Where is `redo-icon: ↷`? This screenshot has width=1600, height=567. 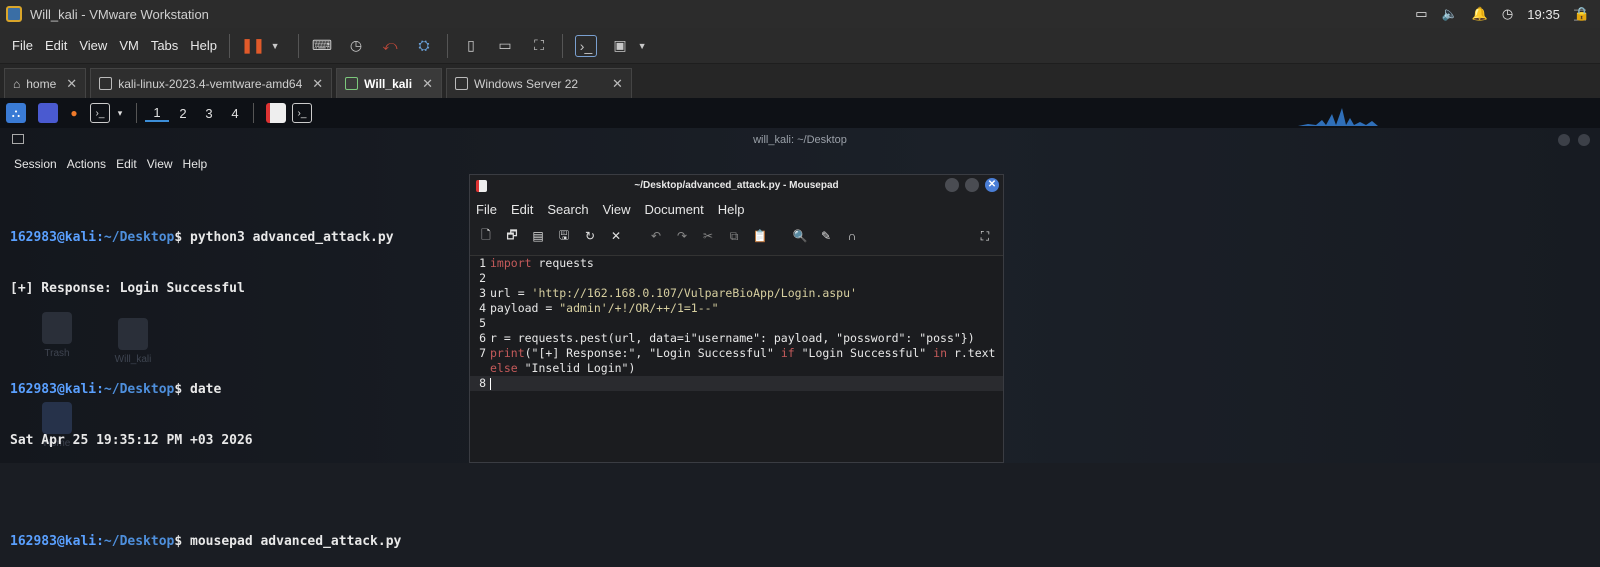 redo-icon: ↷ is located at coordinates (682, 236).